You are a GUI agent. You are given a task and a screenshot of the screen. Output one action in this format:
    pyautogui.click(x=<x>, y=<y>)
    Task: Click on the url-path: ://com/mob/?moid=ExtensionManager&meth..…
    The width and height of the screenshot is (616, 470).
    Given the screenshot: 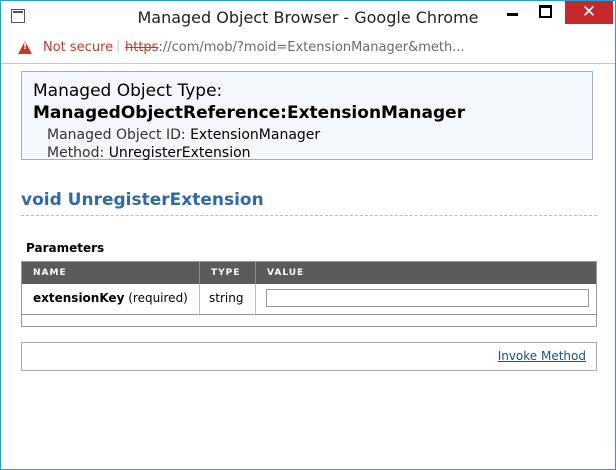 What is the action you would take?
    pyautogui.click(x=311, y=47)
    